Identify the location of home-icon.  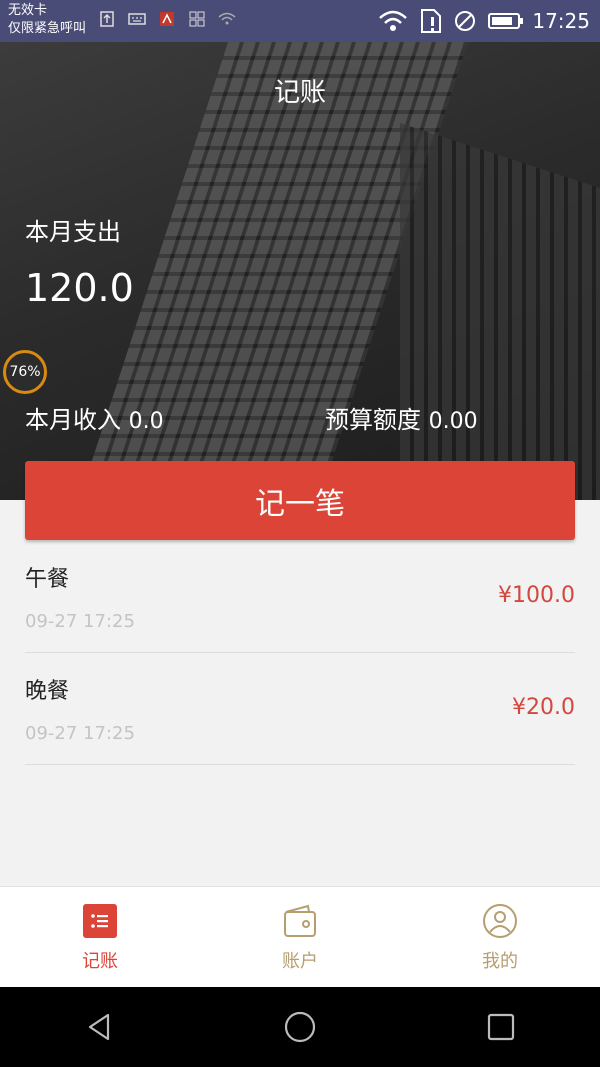
(300, 1027).